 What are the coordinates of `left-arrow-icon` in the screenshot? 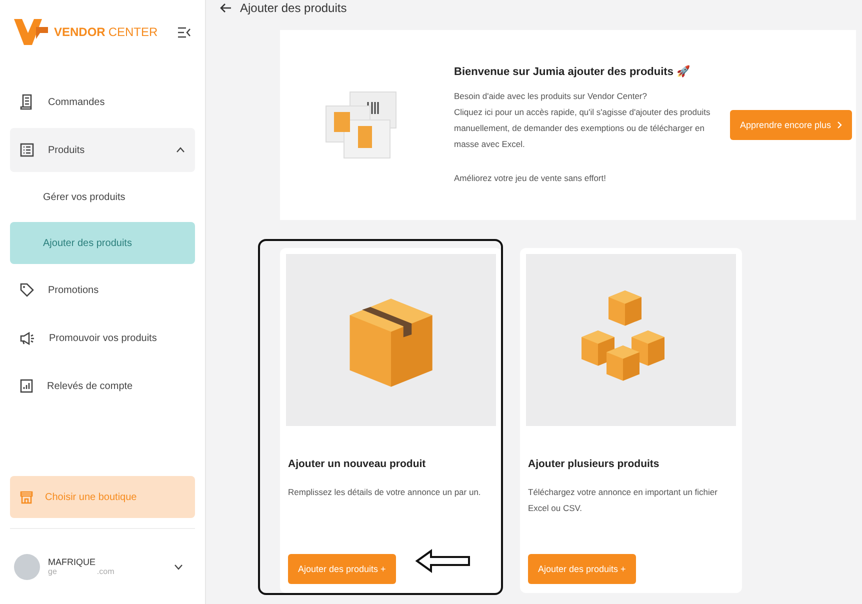 It's located at (443, 561).